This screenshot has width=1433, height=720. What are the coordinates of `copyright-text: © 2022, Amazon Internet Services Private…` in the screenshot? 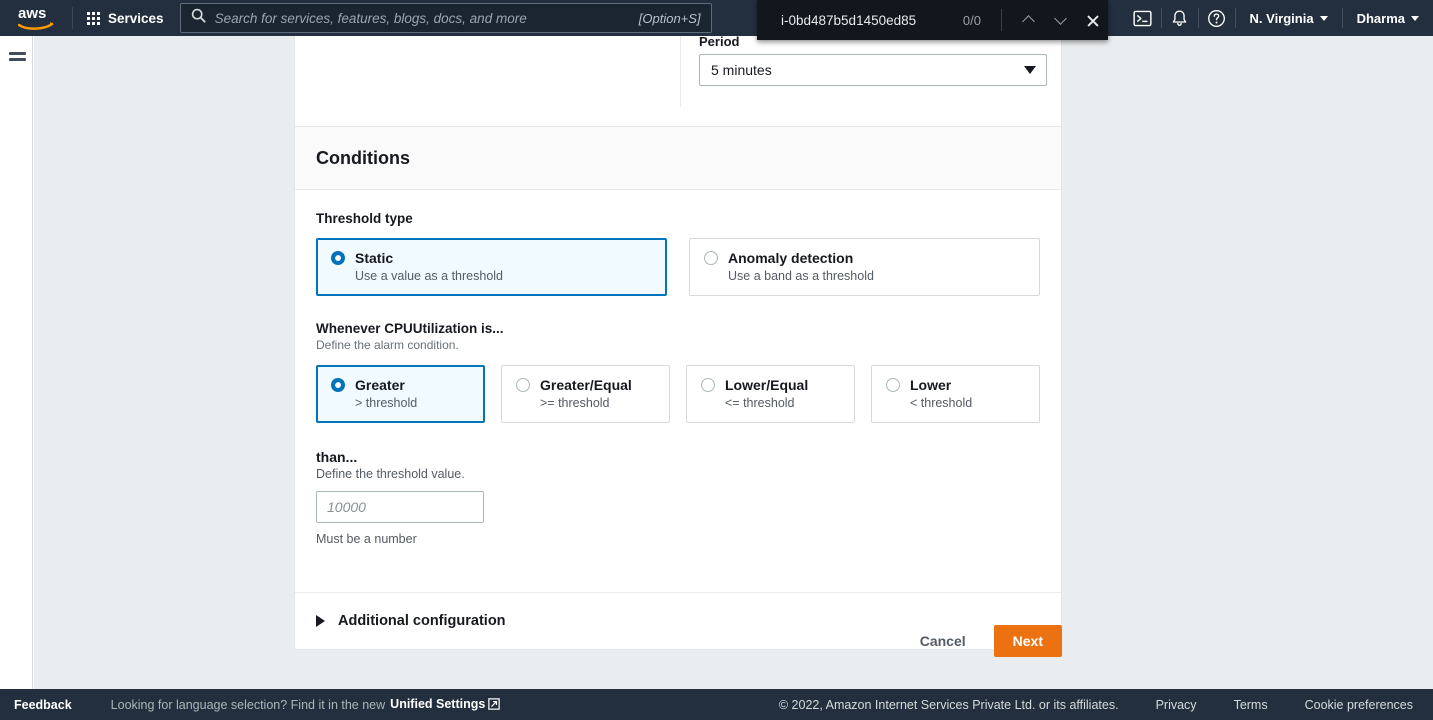 It's located at (948, 704).